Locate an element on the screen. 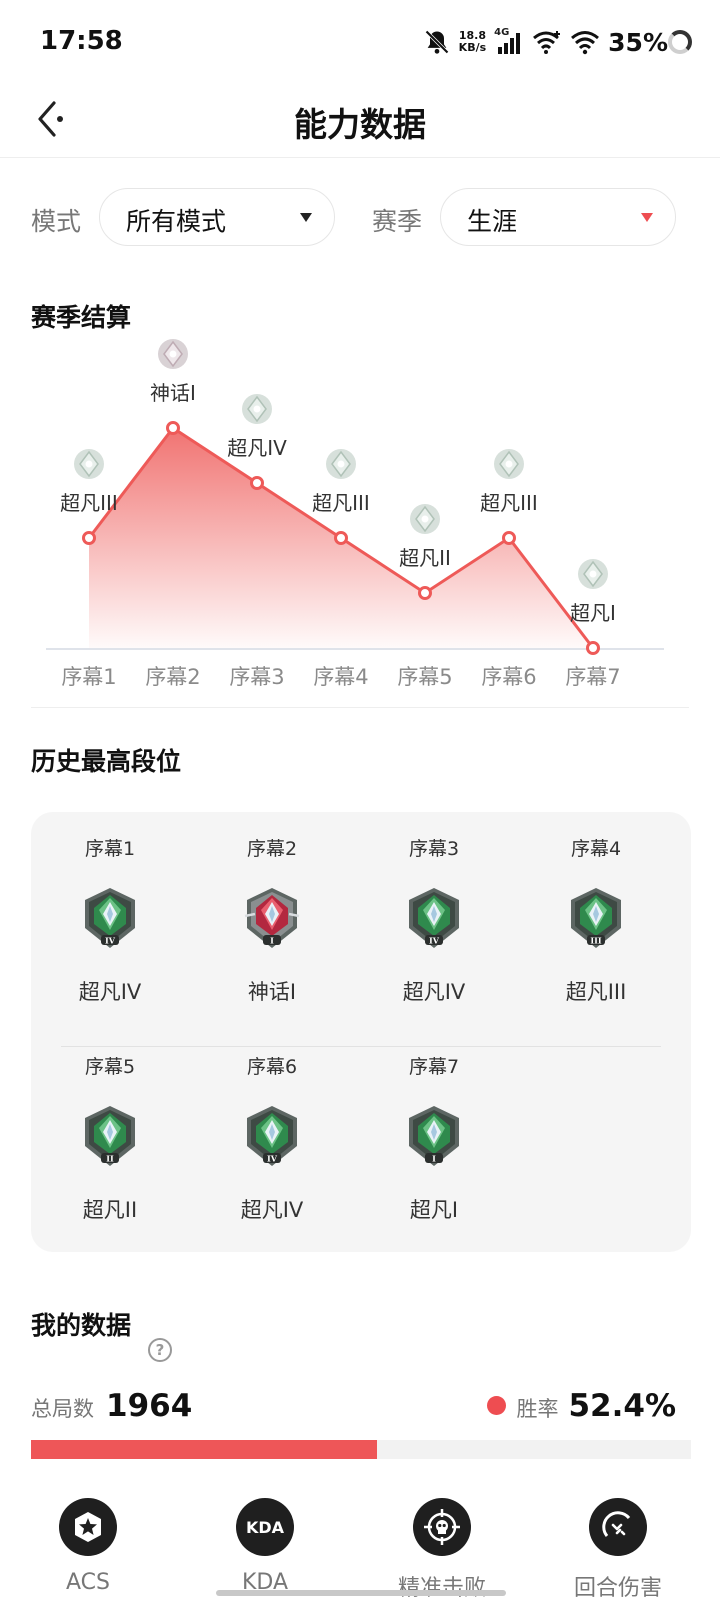 The image size is (720, 1600). win-rate-value: 52.4% is located at coordinates (622, 1406).